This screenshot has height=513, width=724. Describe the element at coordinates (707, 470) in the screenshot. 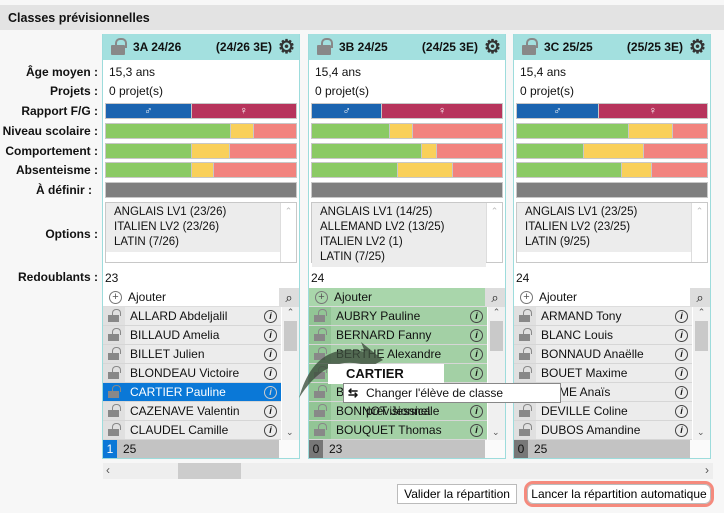

I see `scroll-right-icon: ›` at that location.